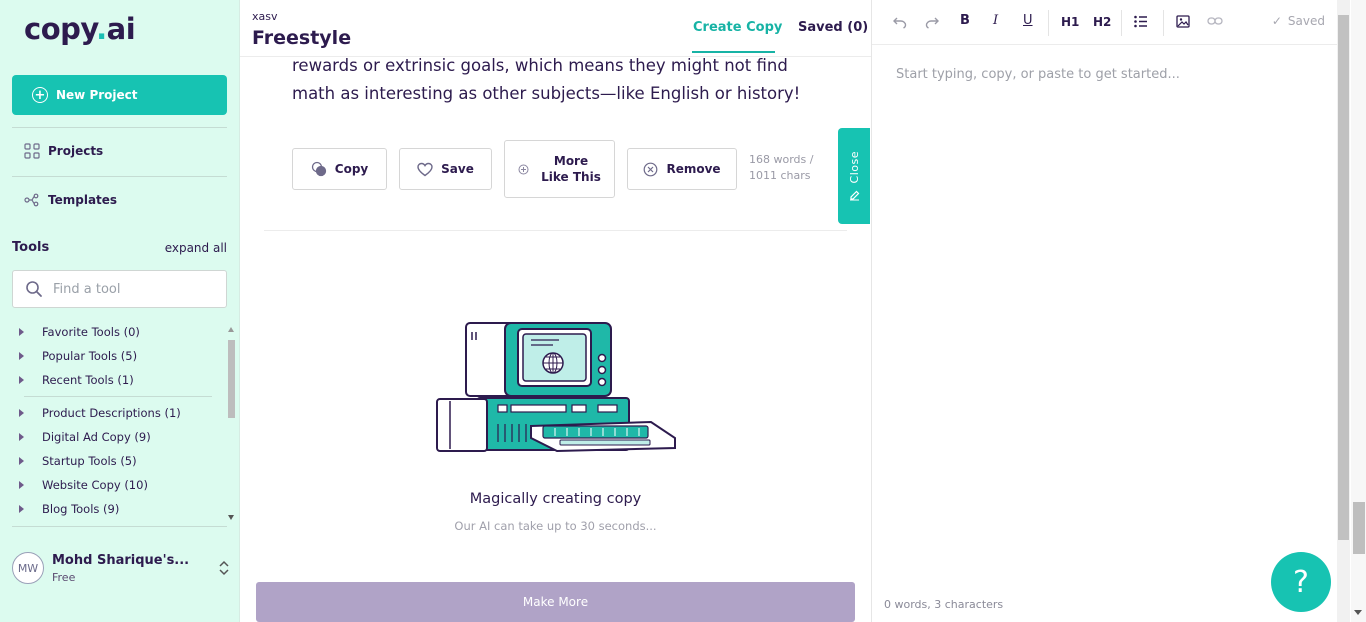 This screenshot has height=622, width=1366. What do you see at coordinates (425, 169) in the screenshot?
I see `heart-icon` at bounding box center [425, 169].